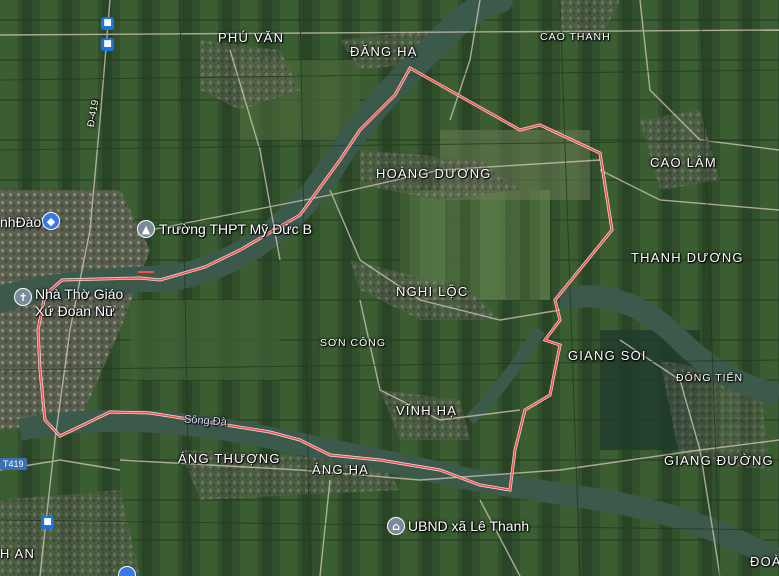 This screenshot has width=779, height=576. I want to click on place-label-giang-duong: GIANG ĐƯỜNG, so click(719, 460).